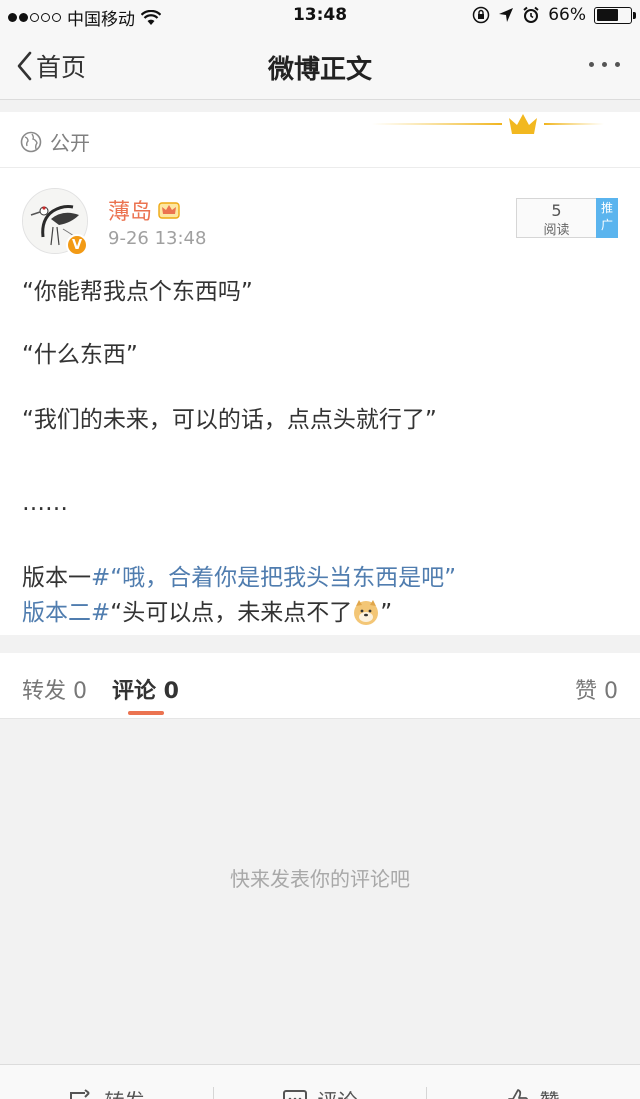 The image size is (640, 1099). Describe the element at coordinates (231, 613) in the screenshot. I see `version2-text: “头可以点，未来点不了` at that location.